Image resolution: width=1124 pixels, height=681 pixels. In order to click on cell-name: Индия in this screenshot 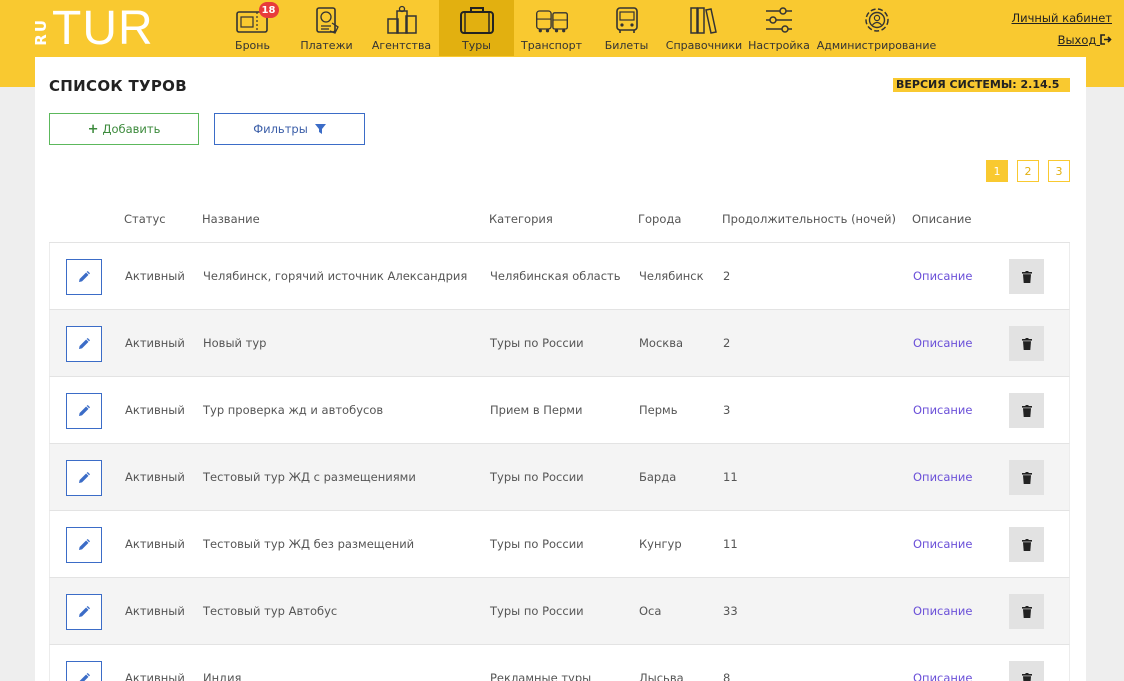, I will do `click(222, 676)`.